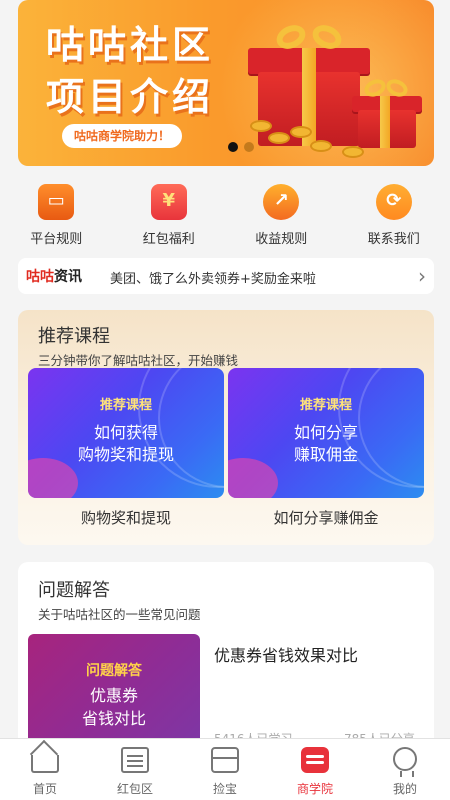 The image size is (450, 800). I want to click on quick-action-label: 收益规则, so click(281, 239).